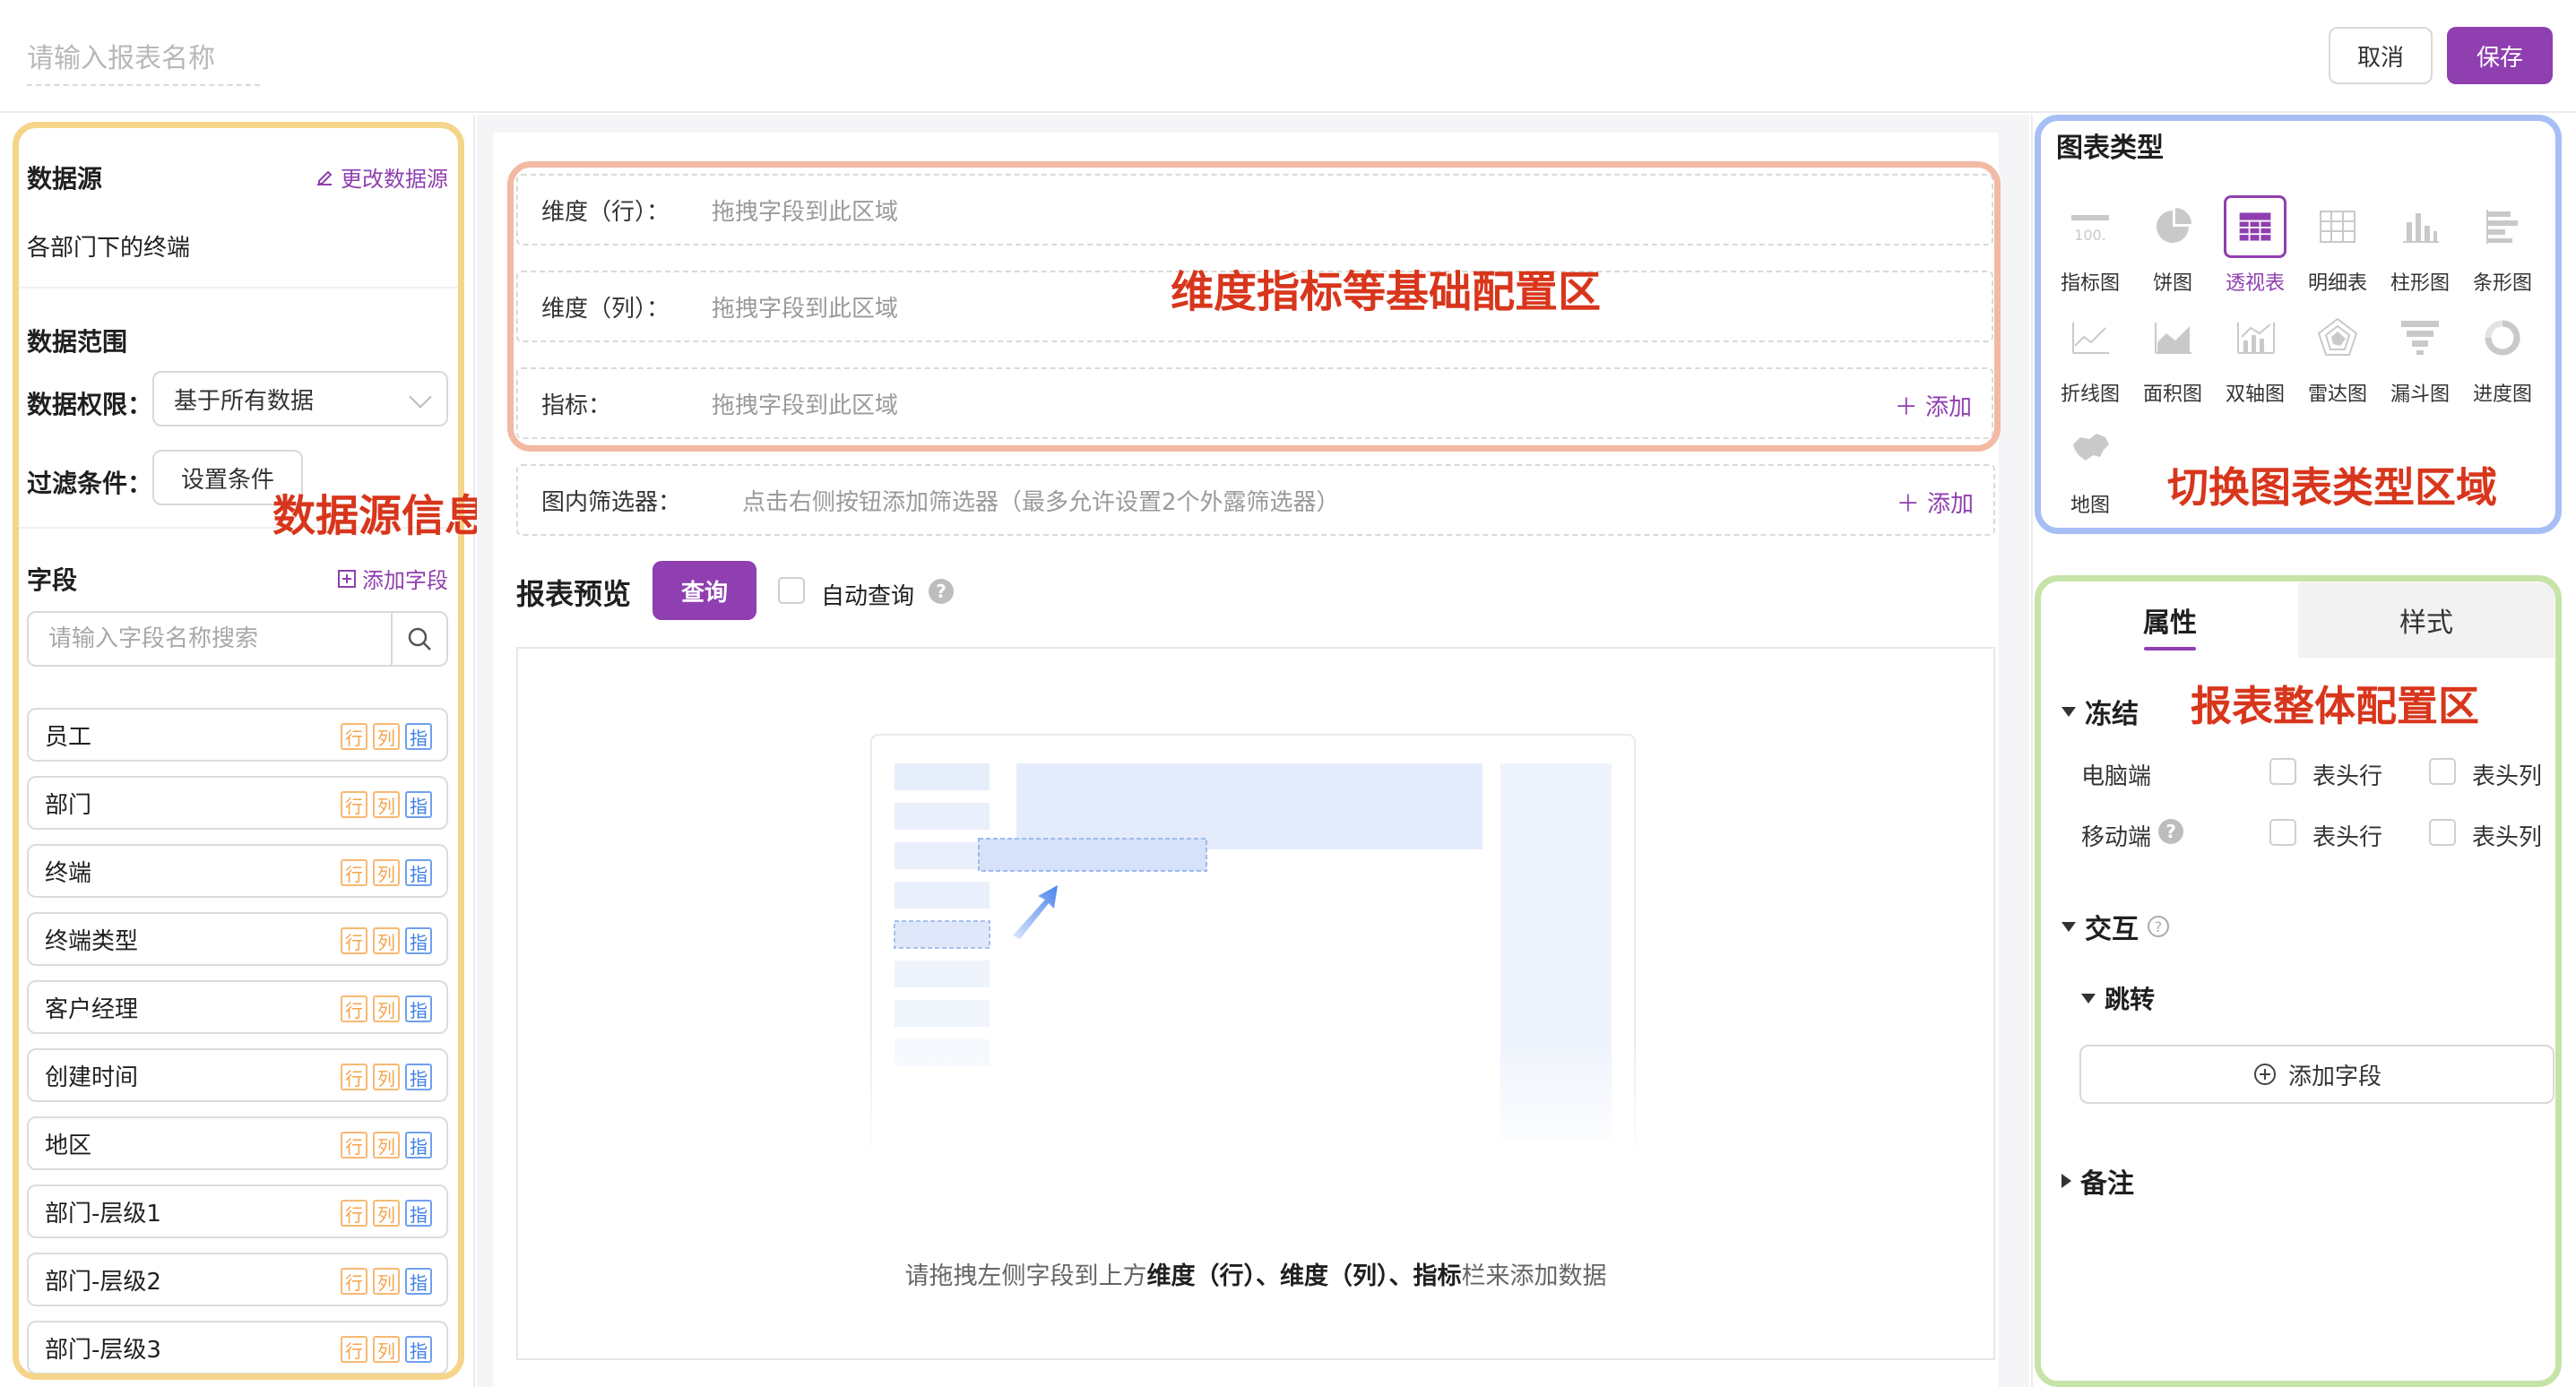 Image resolution: width=2576 pixels, height=1387 pixels. What do you see at coordinates (92, 941) in the screenshot?
I see `field-name: 终端类型` at bounding box center [92, 941].